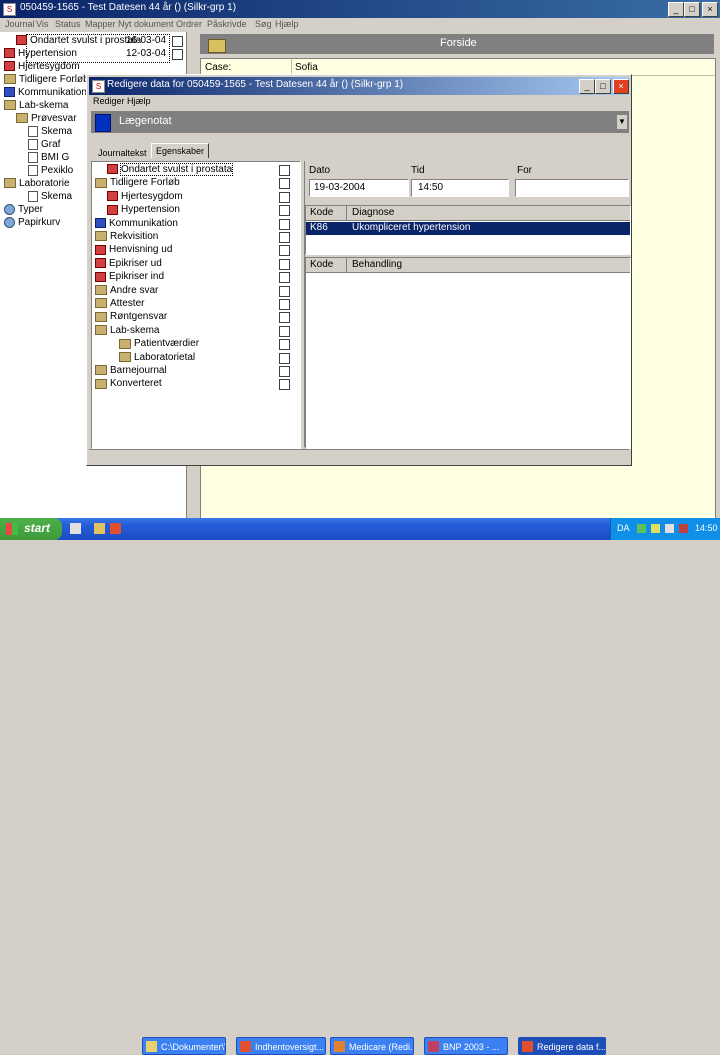  What do you see at coordinates (143, 209) in the screenshot?
I see `tree-item: Hypertension` at bounding box center [143, 209].